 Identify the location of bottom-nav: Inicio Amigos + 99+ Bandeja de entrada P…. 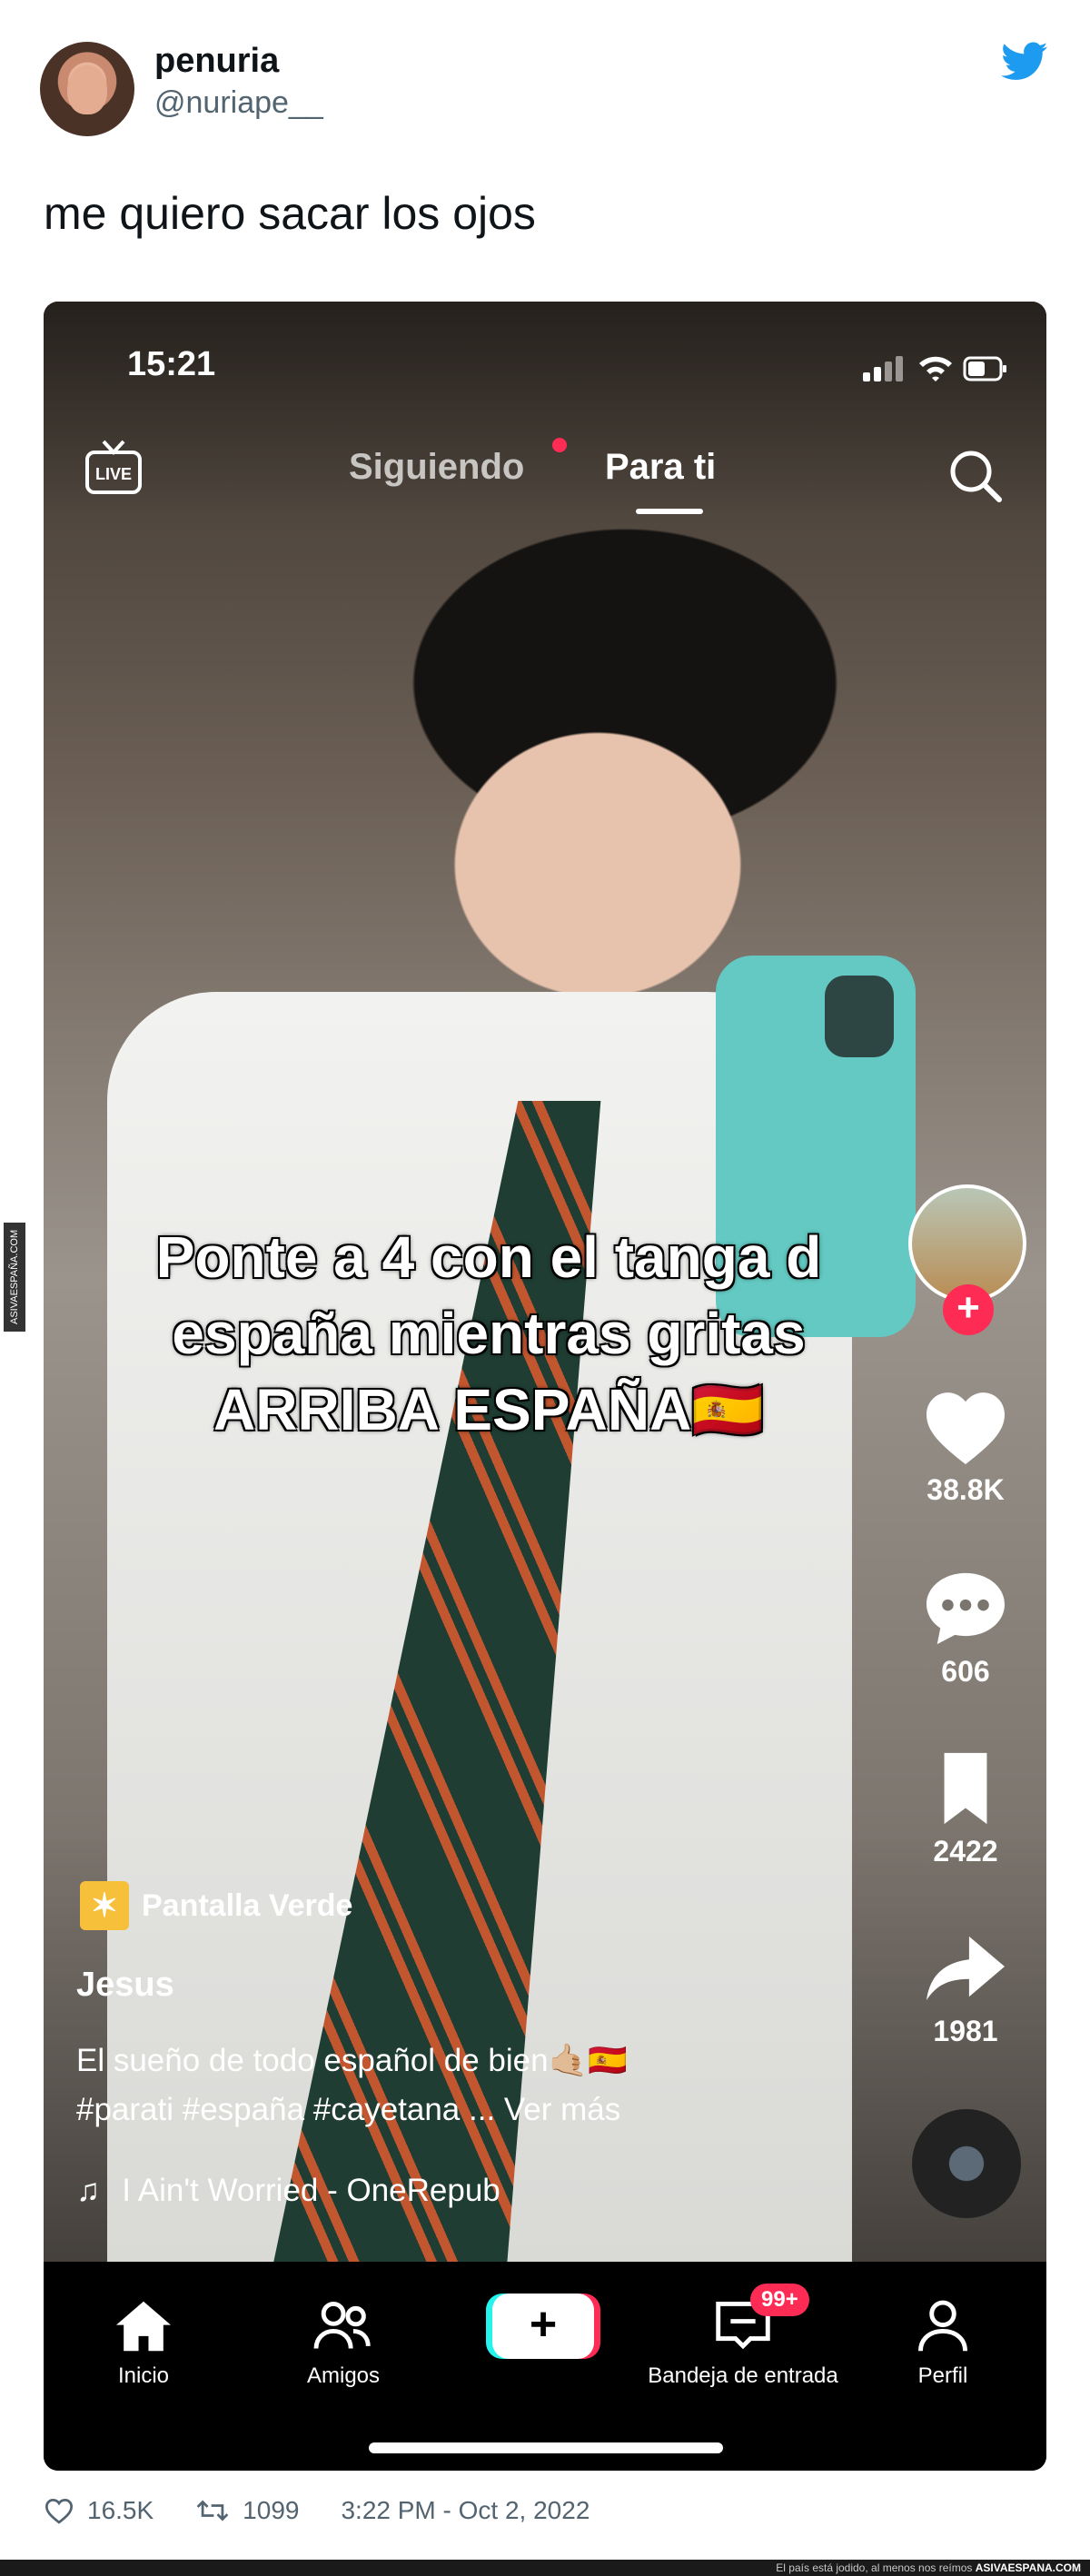
(545, 2366).